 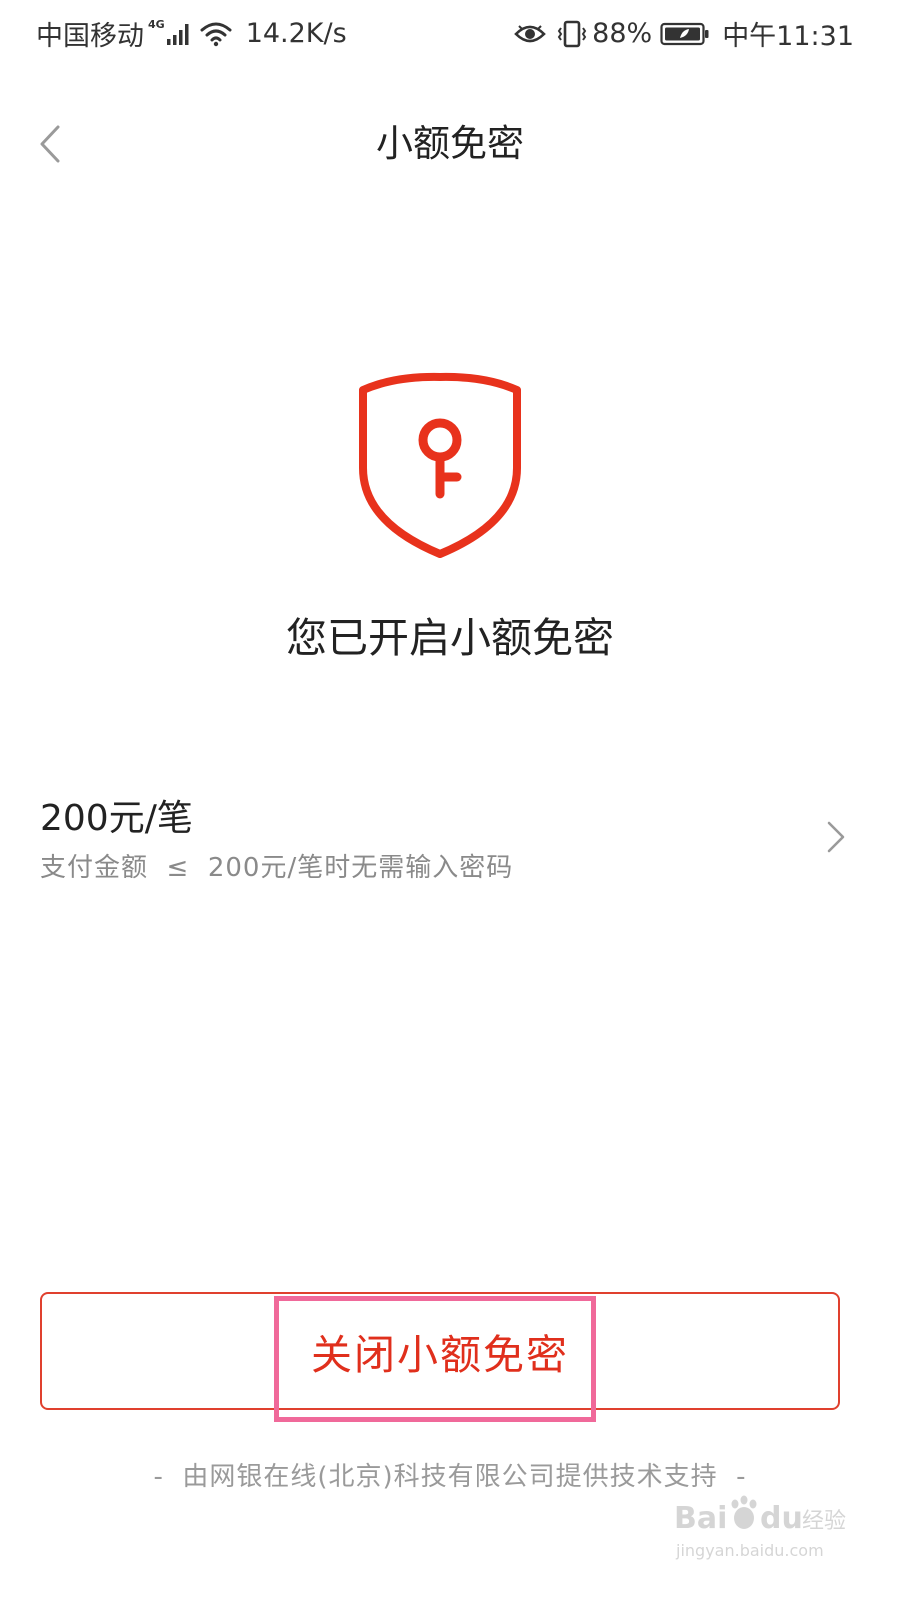 What do you see at coordinates (700, 1518) in the screenshot?
I see `svg-text: Bai` at bounding box center [700, 1518].